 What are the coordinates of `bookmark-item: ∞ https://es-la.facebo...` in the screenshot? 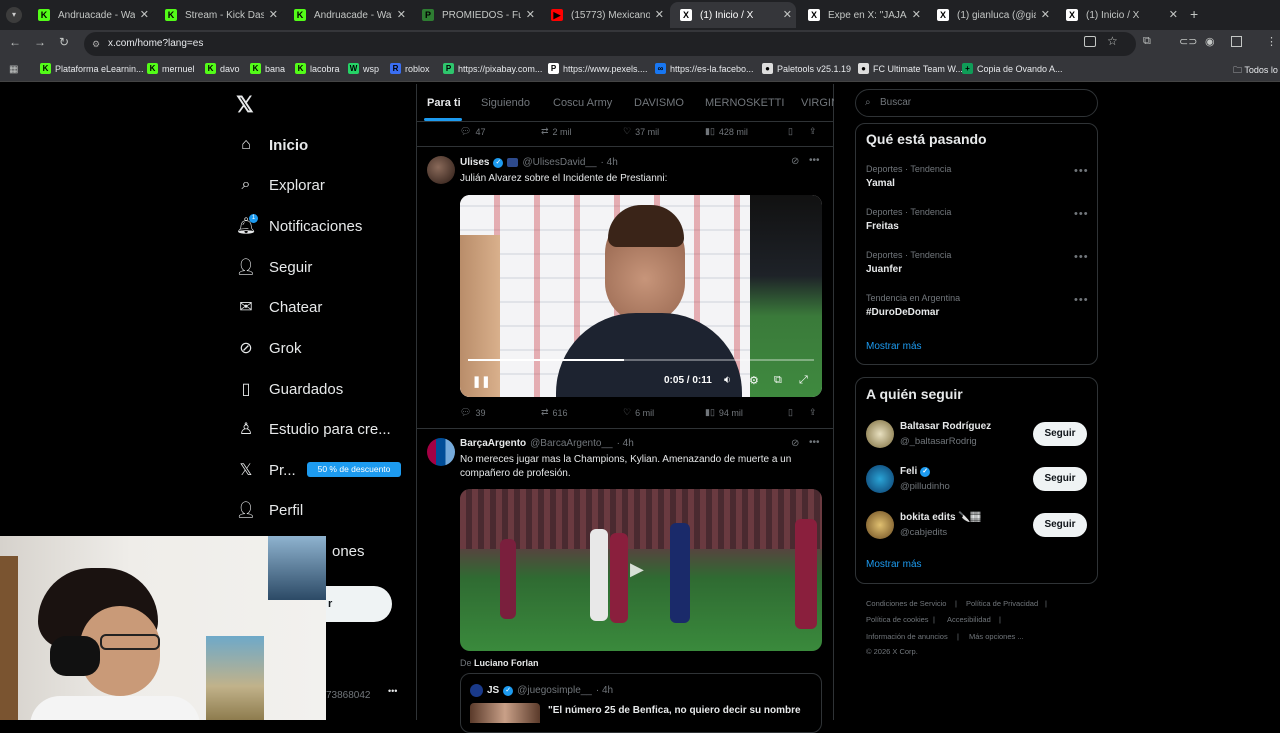 It's located at (704, 68).